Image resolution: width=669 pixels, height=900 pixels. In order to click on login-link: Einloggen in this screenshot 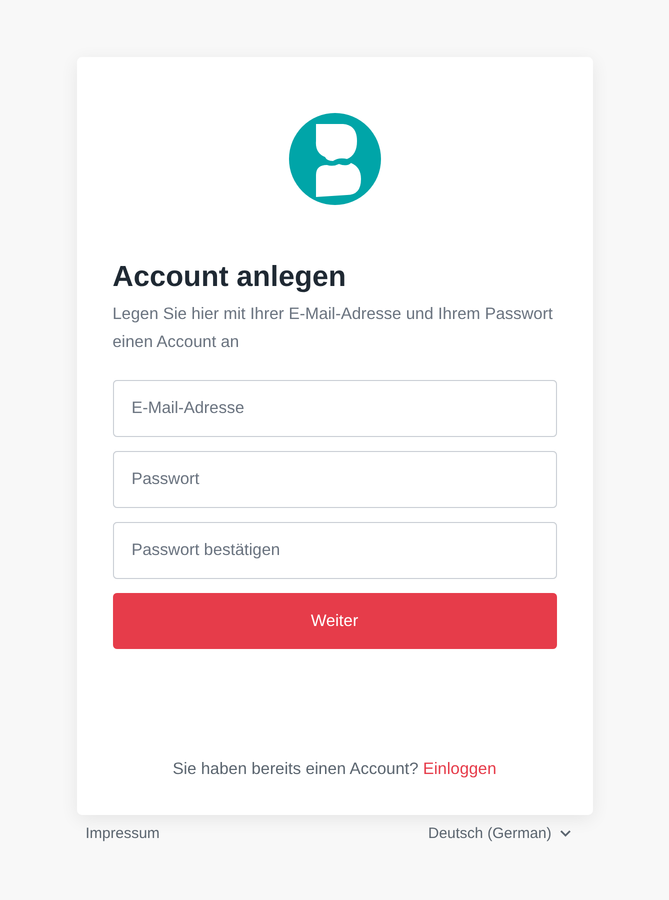, I will do `click(459, 769)`.